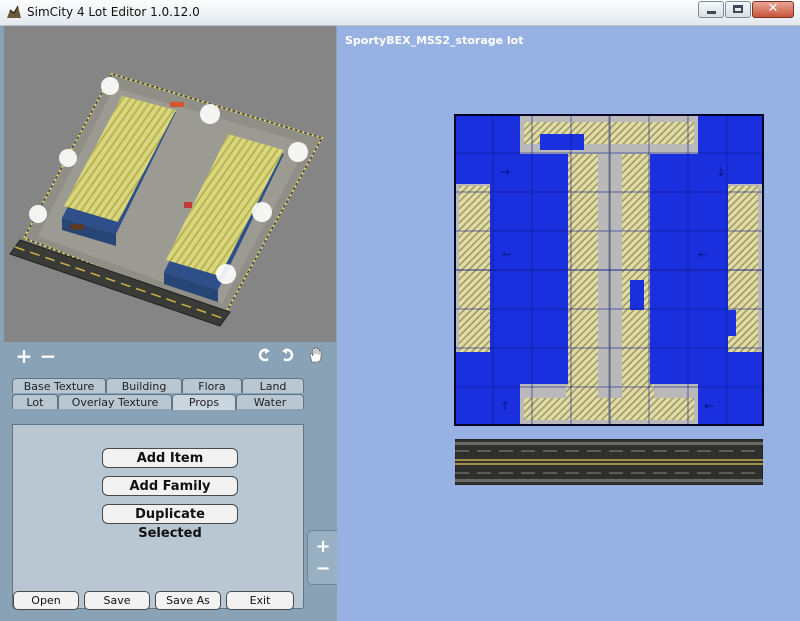 The image size is (800, 621). What do you see at coordinates (204, 402) in the screenshot?
I see `tab-props: Props` at bounding box center [204, 402].